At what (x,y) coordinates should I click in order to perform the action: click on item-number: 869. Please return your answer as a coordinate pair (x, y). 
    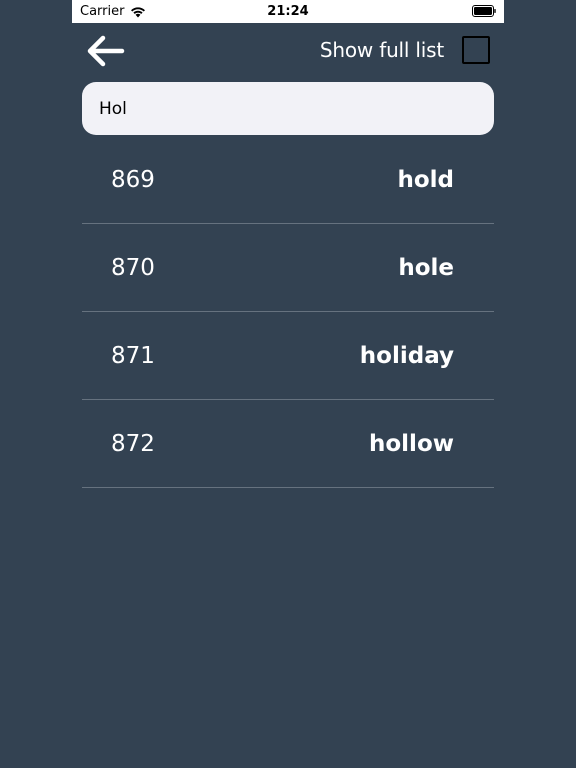
    Looking at the image, I should click on (133, 179).